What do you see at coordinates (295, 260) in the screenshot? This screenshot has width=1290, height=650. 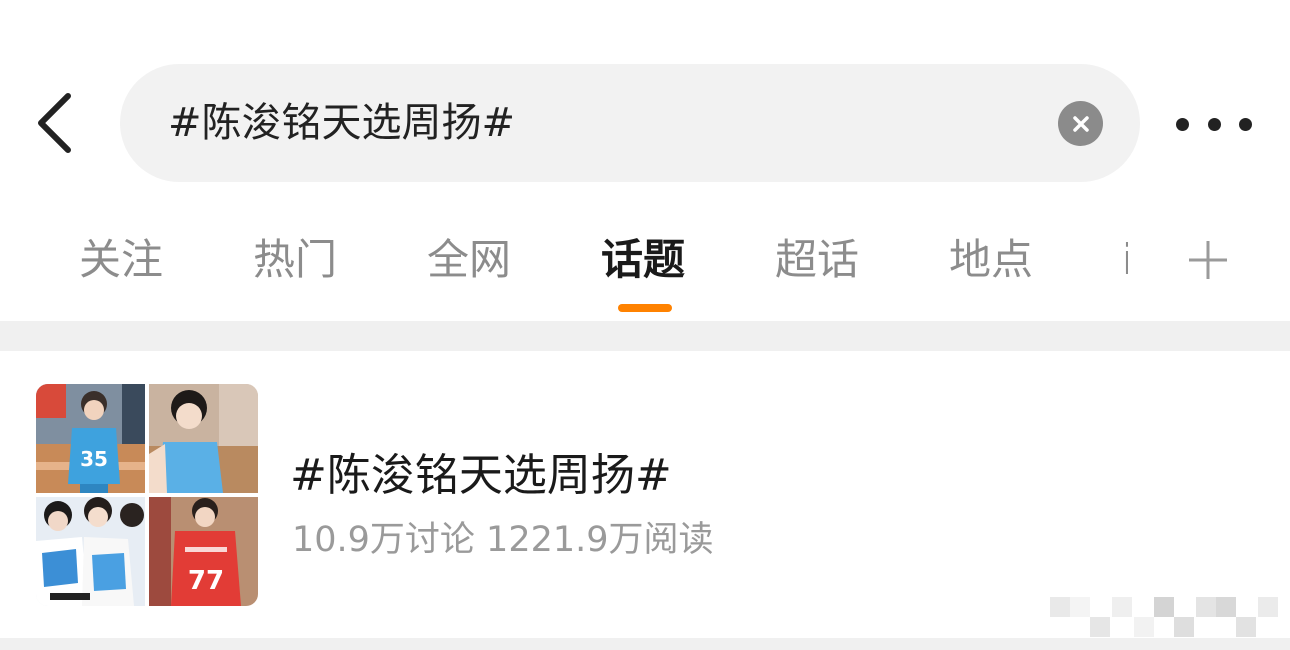 I see `tab-hot: 热门` at bounding box center [295, 260].